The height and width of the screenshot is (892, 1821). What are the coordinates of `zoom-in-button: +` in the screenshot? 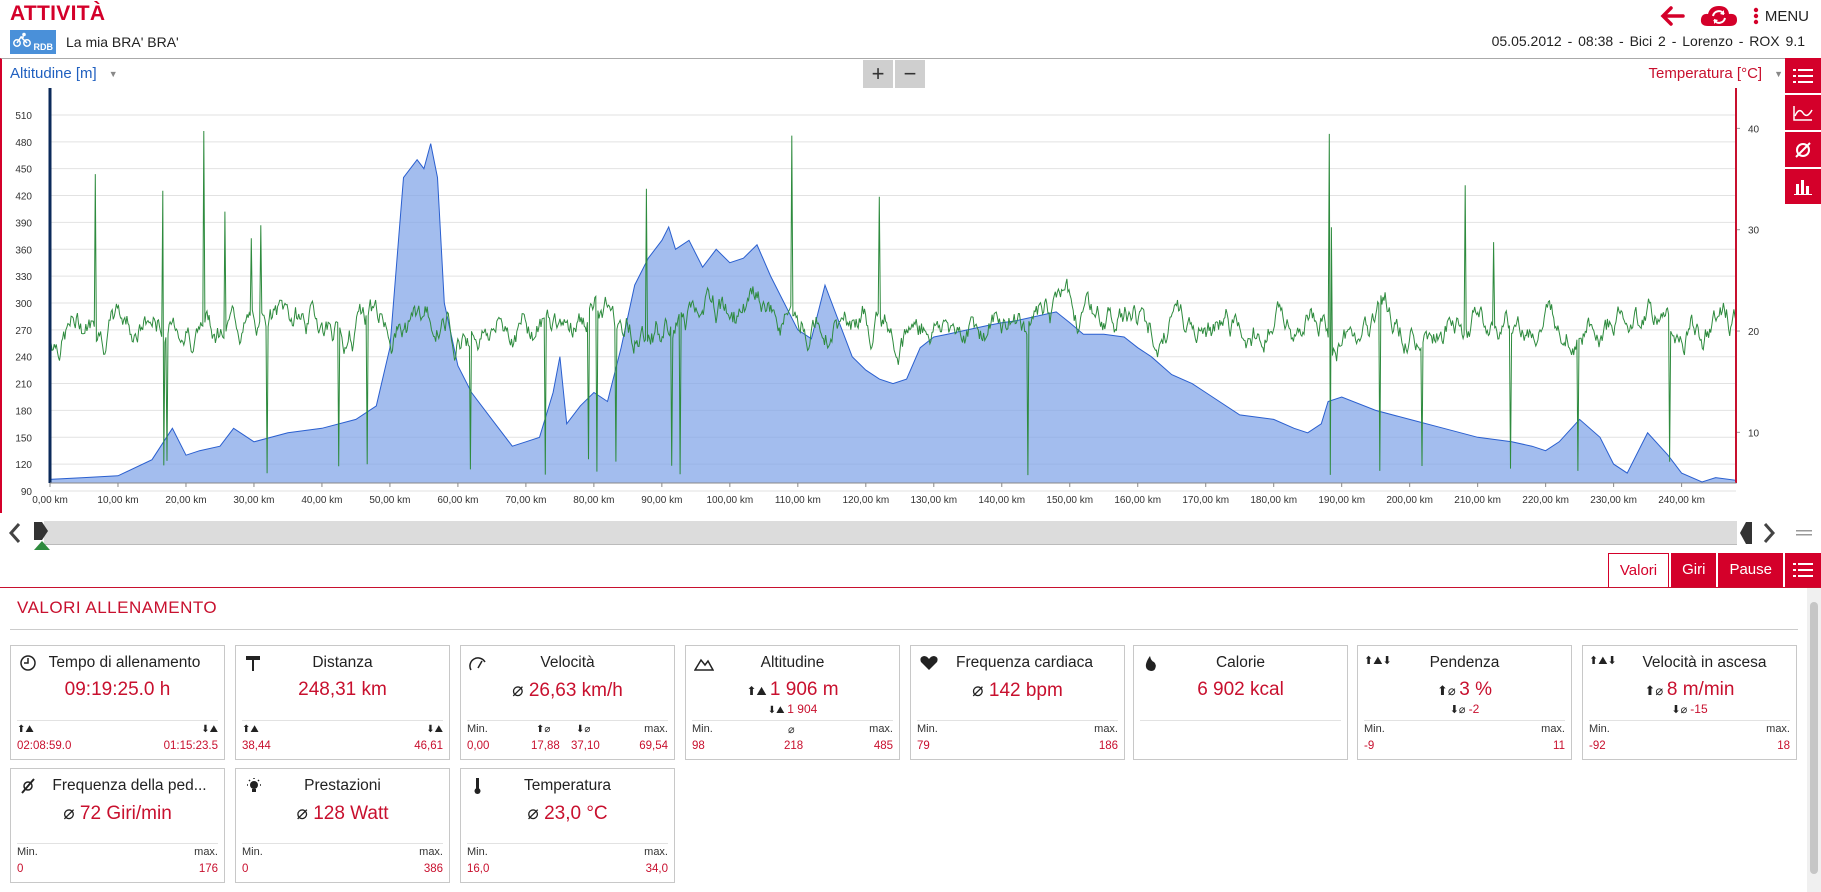 It's located at (878, 74).